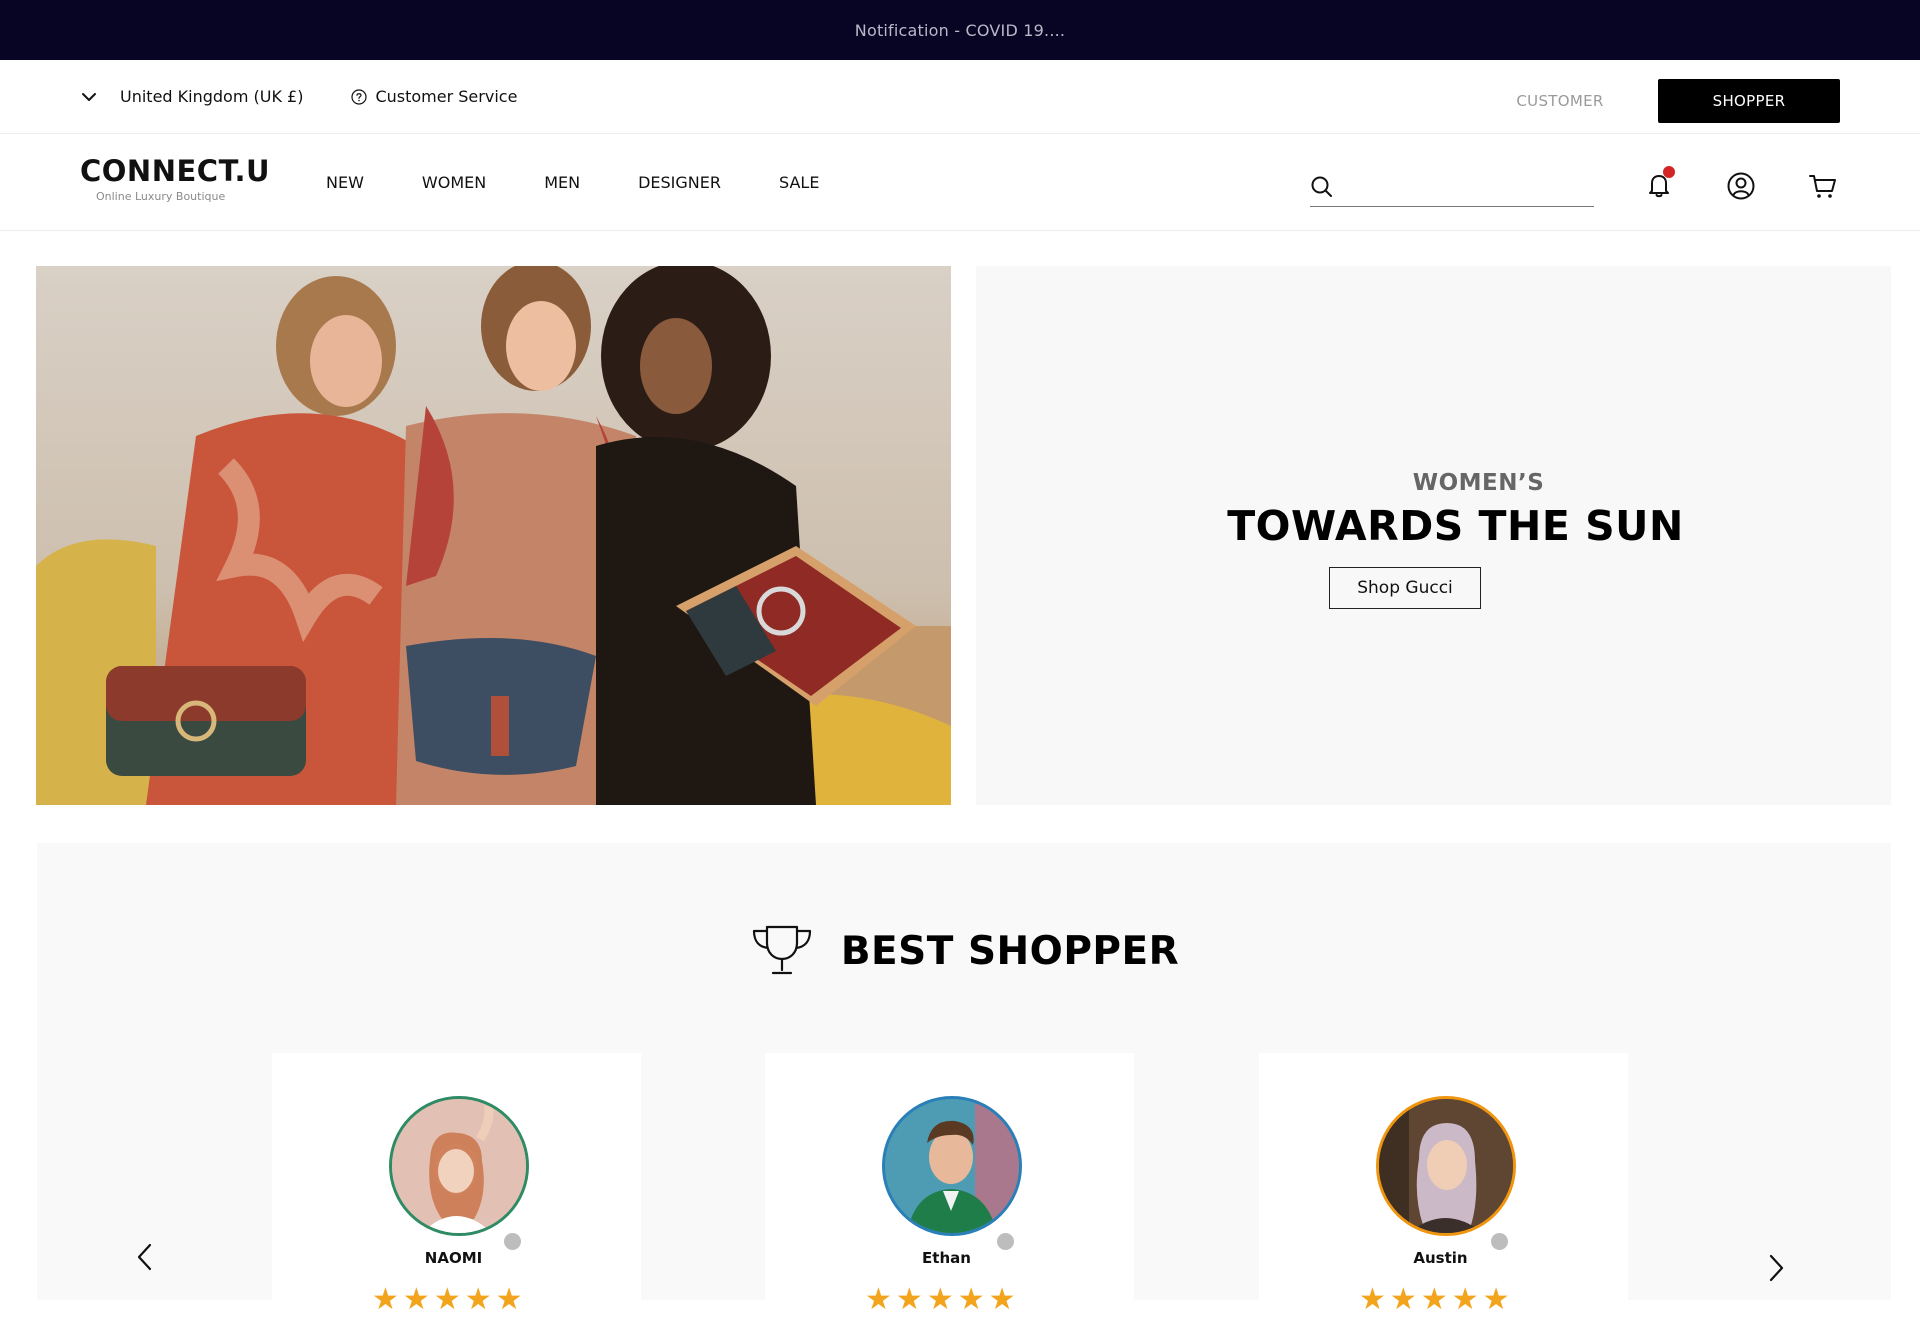 Image resolution: width=1920 pixels, height=1317 pixels. Describe the element at coordinates (679, 182) in the screenshot. I see `nav-item-designer: DESIGNER` at that location.